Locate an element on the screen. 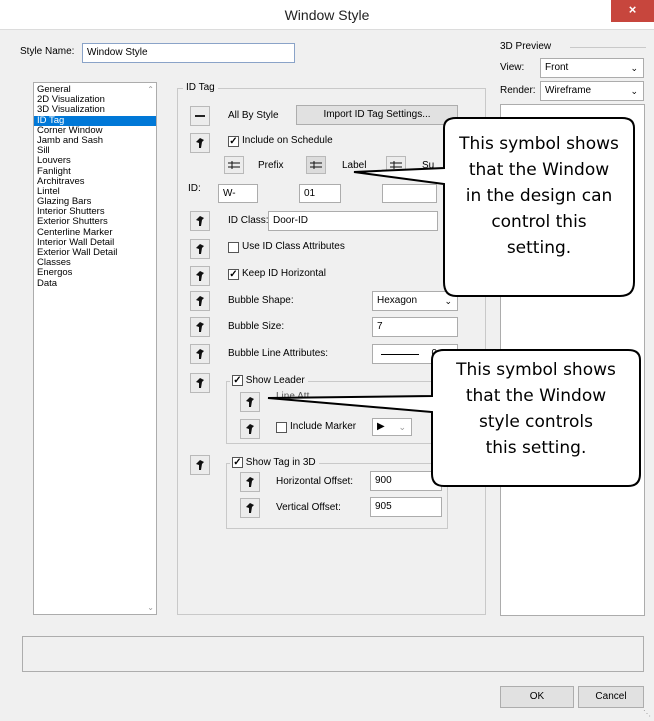 This screenshot has width=654, height=721. callout-bottom-line: style controls is located at coordinates (536, 422).